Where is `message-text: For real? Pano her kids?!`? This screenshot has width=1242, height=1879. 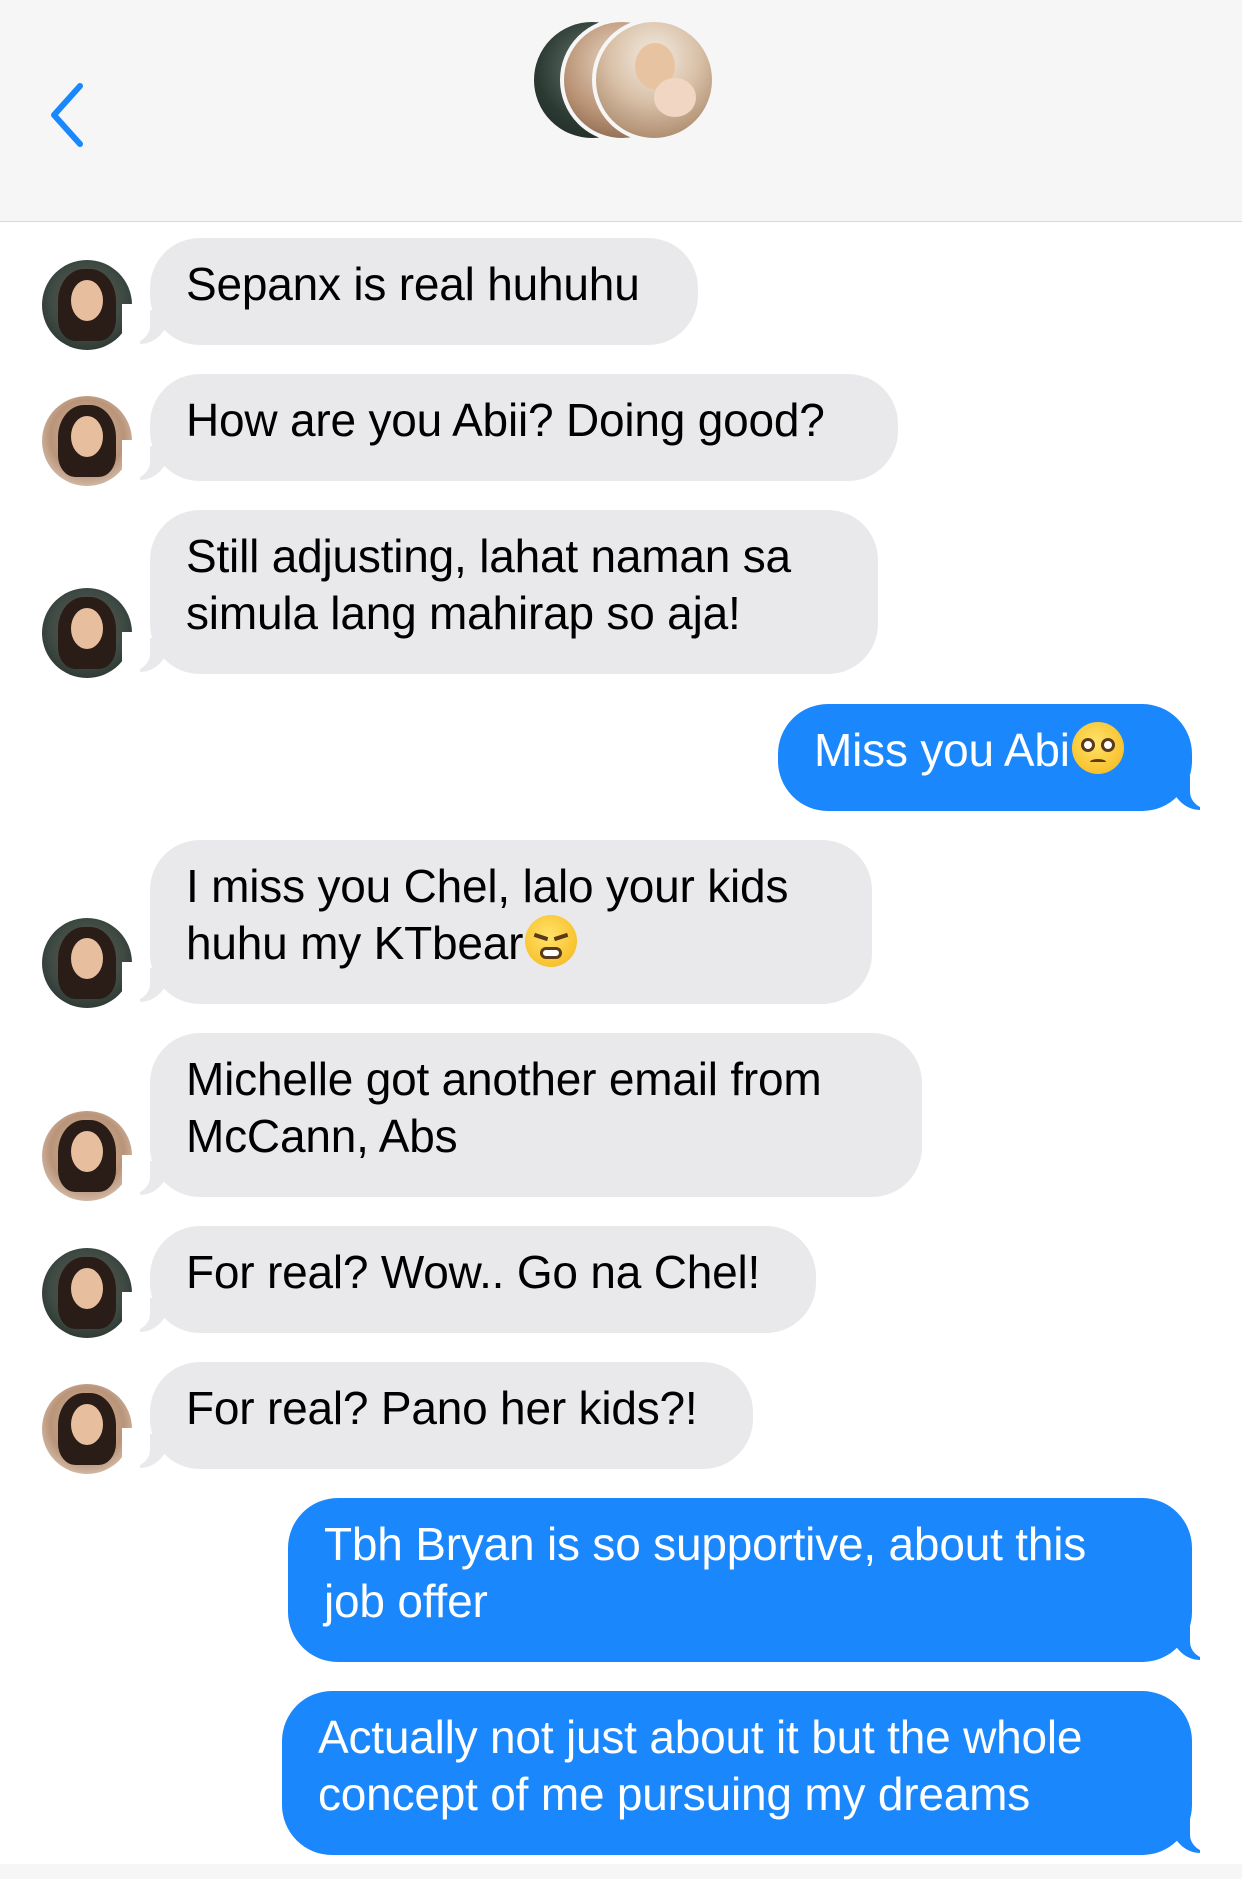
message-text: For real? Pano her kids?! is located at coordinates (442, 1408).